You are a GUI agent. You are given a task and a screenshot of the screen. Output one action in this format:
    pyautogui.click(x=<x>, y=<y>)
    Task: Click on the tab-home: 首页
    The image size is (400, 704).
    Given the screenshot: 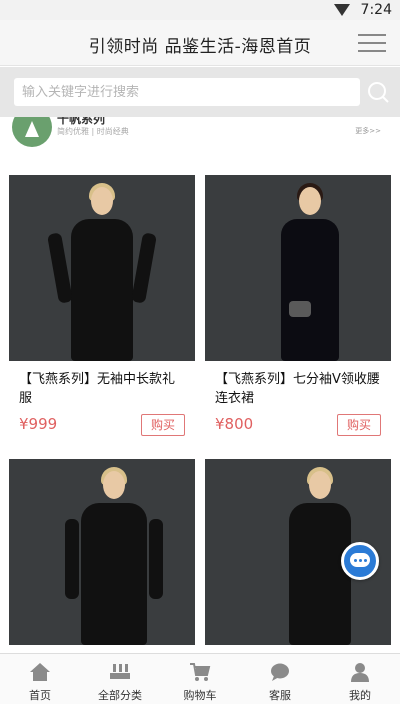 What is the action you would take?
    pyautogui.click(x=40, y=679)
    